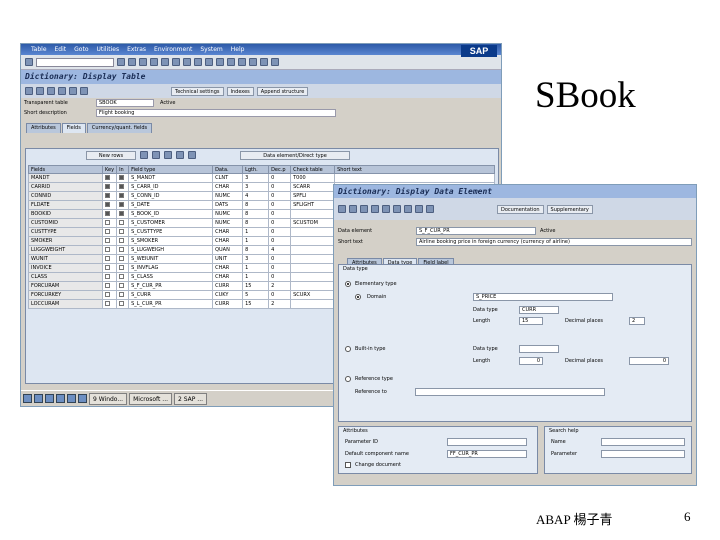 The image size is (720, 540). What do you see at coordinates (171, 259) in the screenshot?
I see `field-type-cell: S_WEIUNIT` at bounding box center [171, 259].